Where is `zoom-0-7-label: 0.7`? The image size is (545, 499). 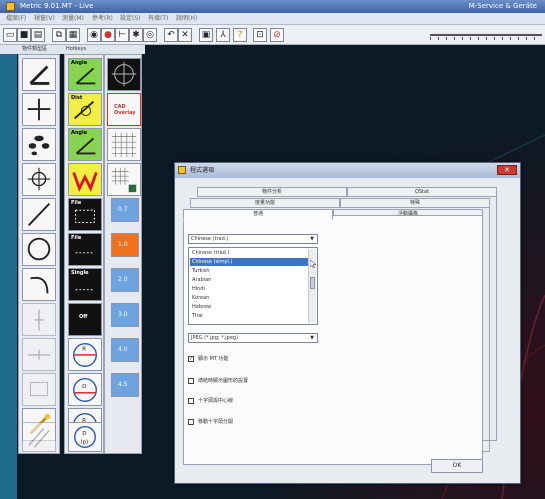
zoom-0-7-label: 0.7 is located at coordinates (123, 209).